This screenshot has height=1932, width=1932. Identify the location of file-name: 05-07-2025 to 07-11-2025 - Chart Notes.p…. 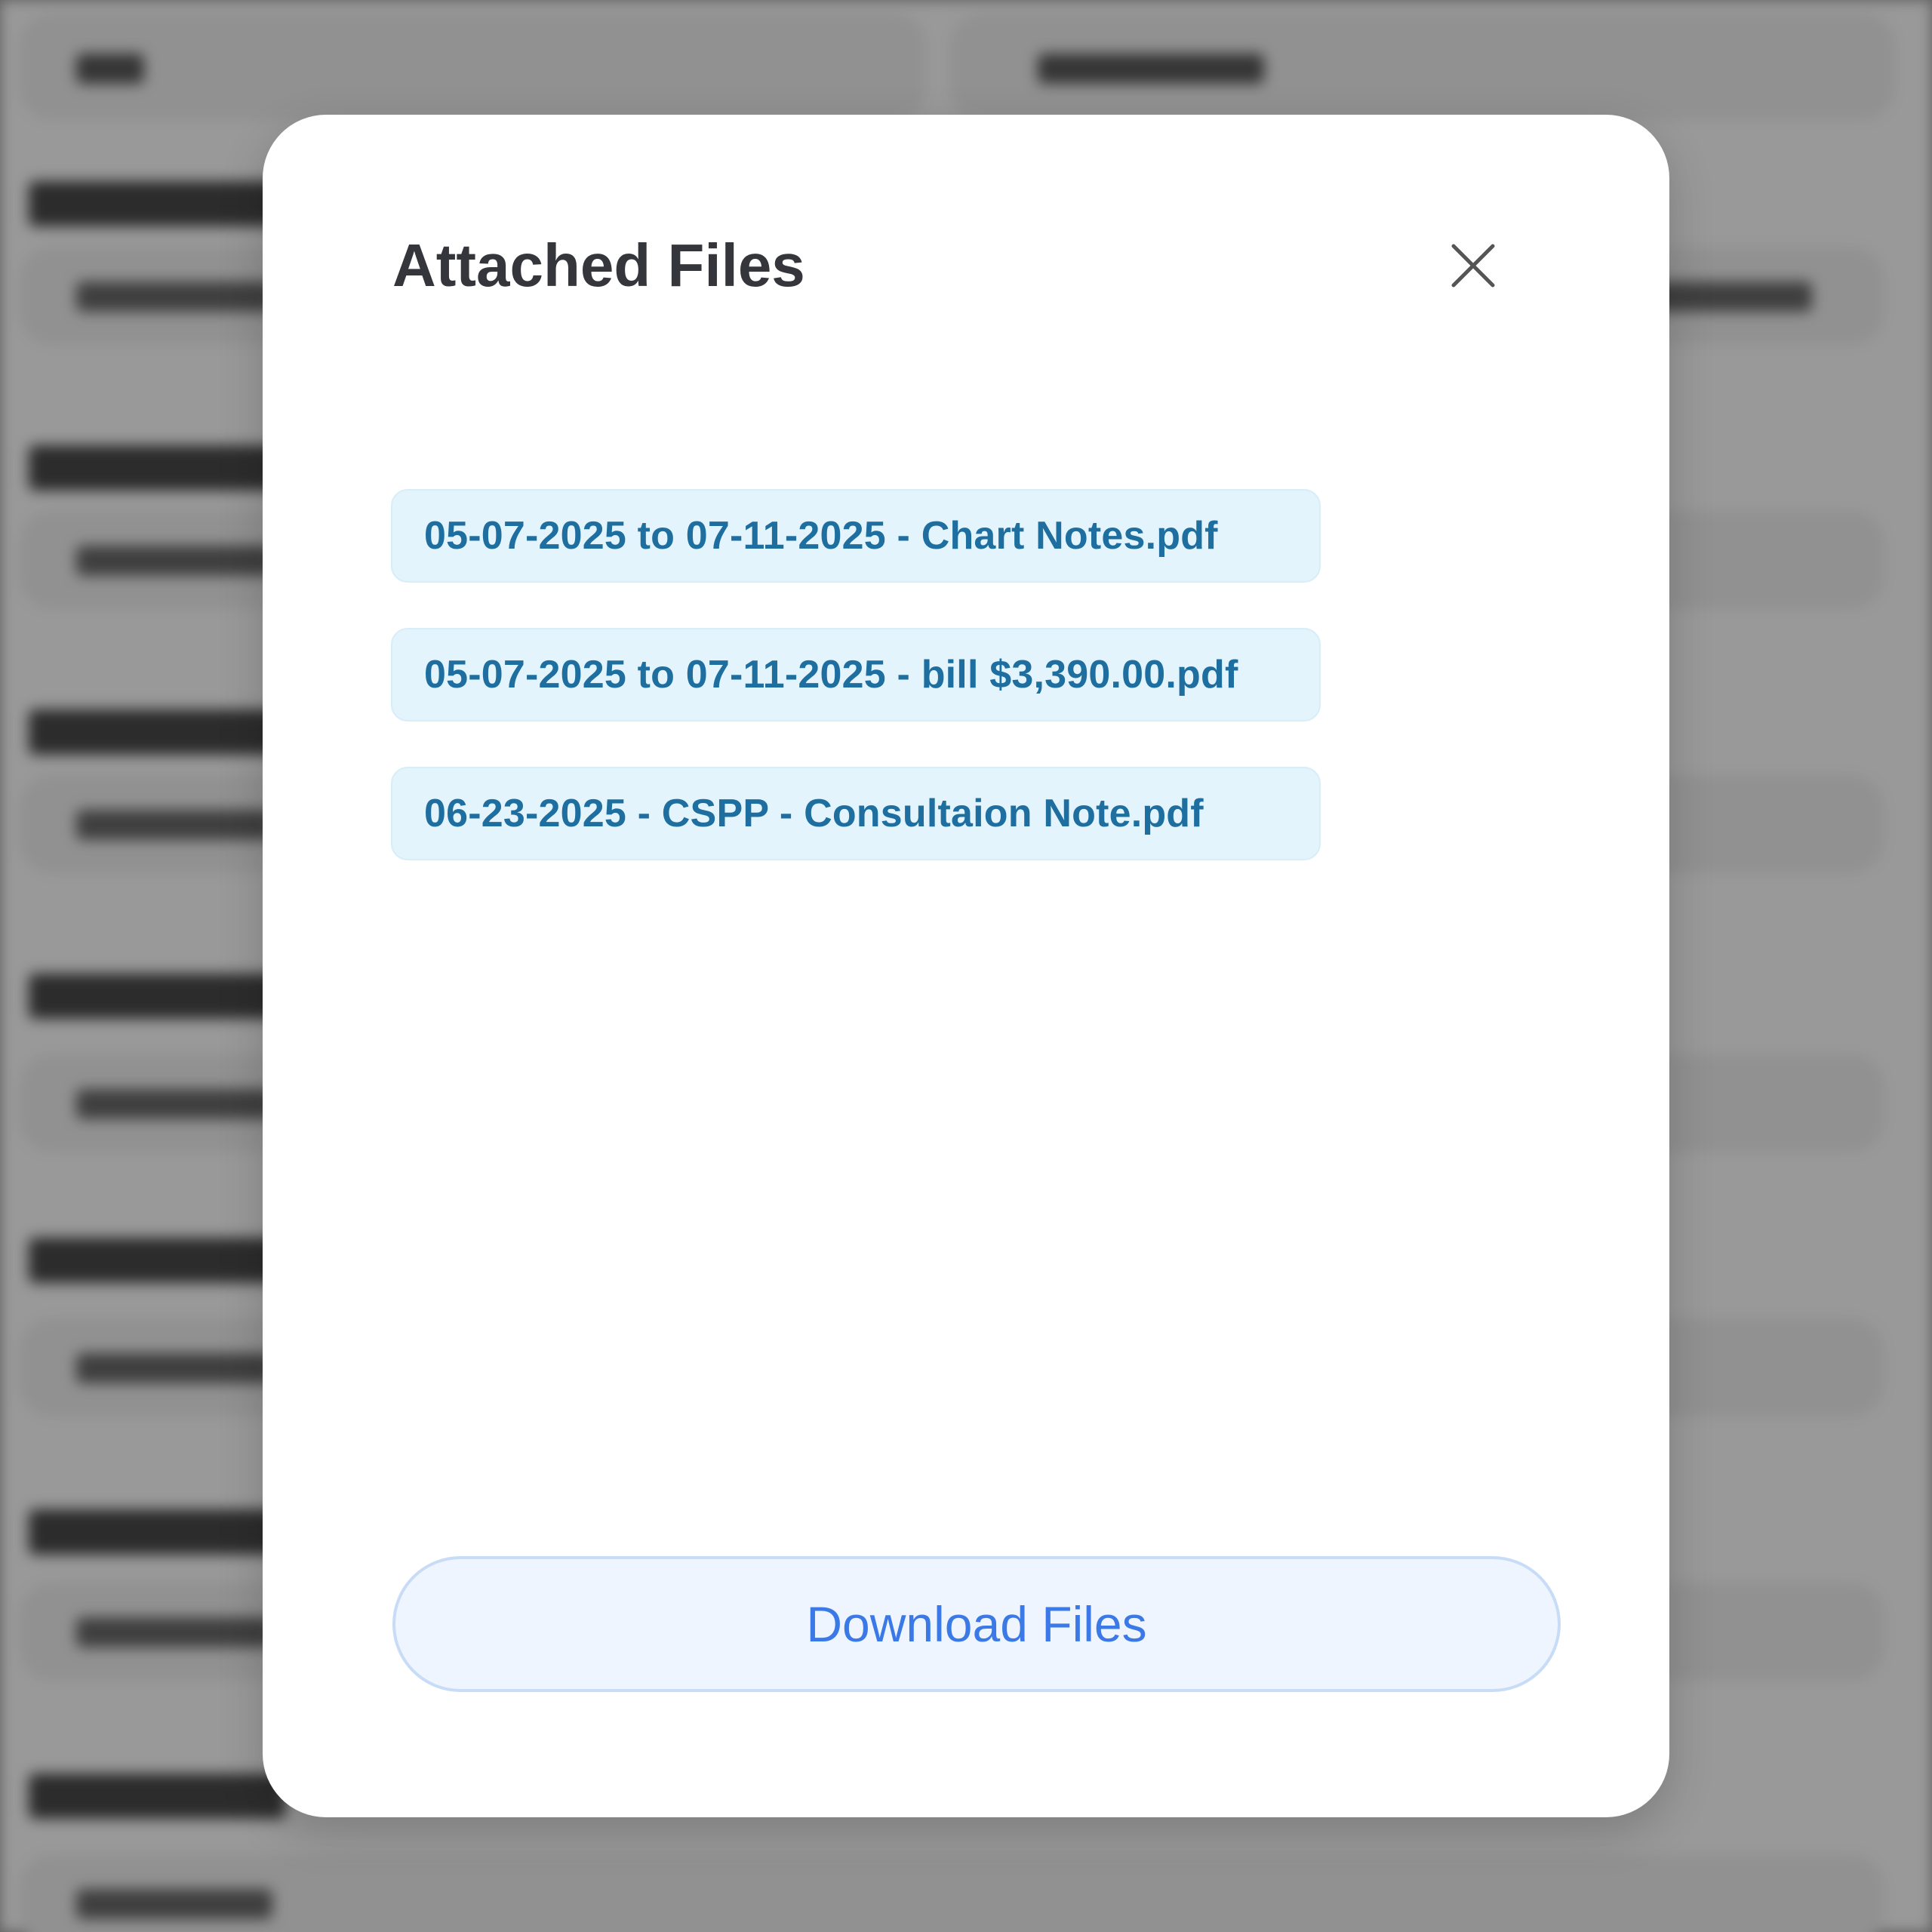
(821, 536).